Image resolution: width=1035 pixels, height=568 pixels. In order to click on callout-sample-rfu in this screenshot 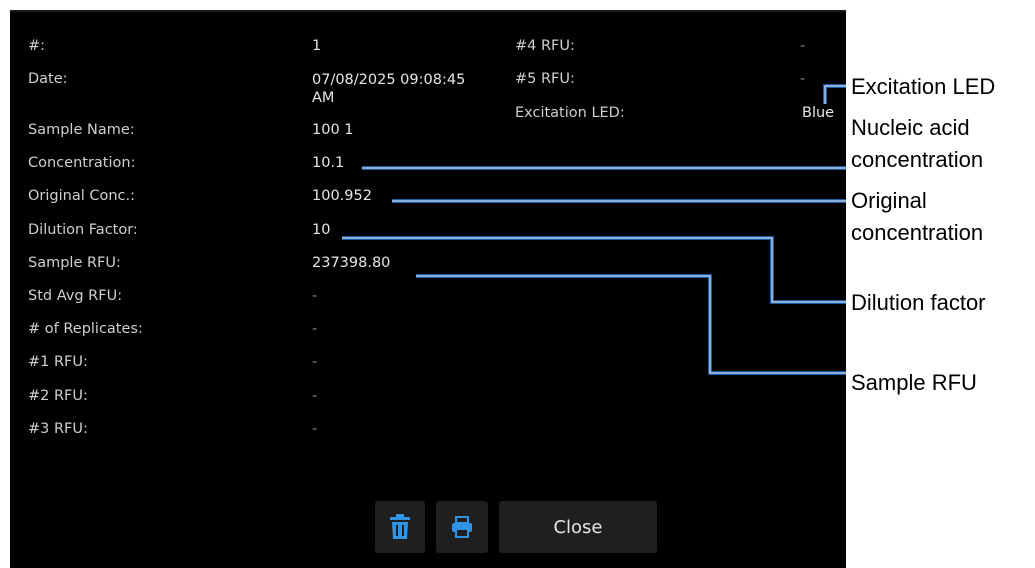, I will do `click(631, 324)`.